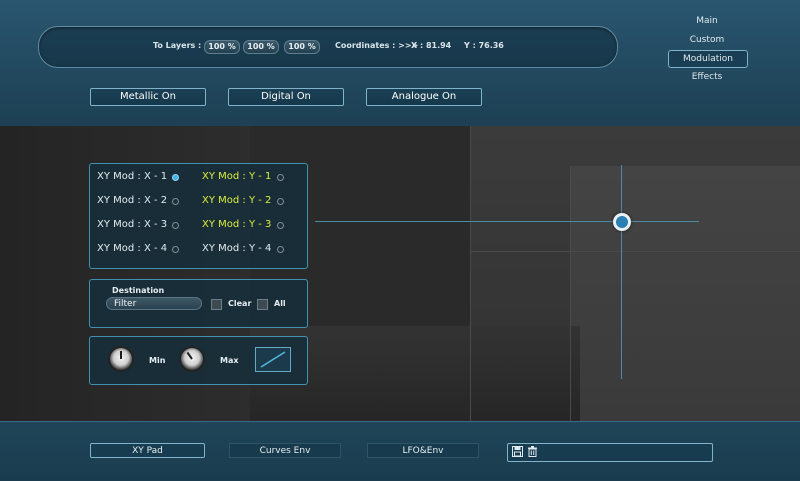  Describe the element at coordinates (148, 97) in the screenshot. I see `metallic-on-button: Metallic On` at that location.